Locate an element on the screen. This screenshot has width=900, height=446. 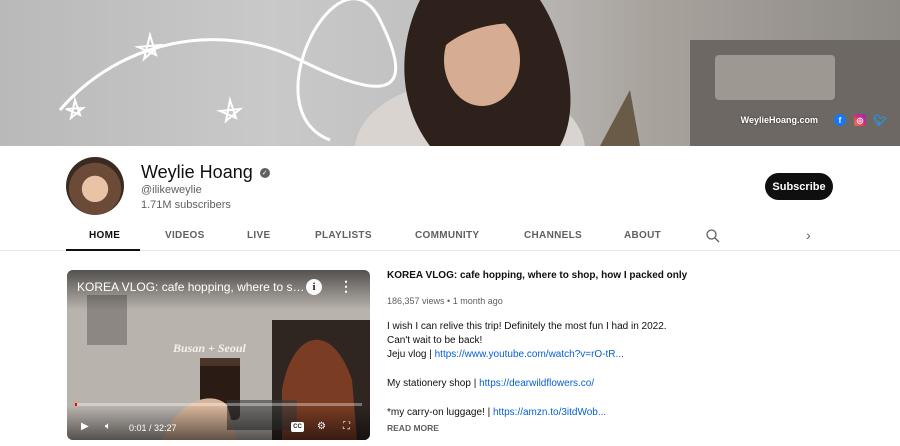
chevron-right-icon: › is located at coordinates (808, 235).